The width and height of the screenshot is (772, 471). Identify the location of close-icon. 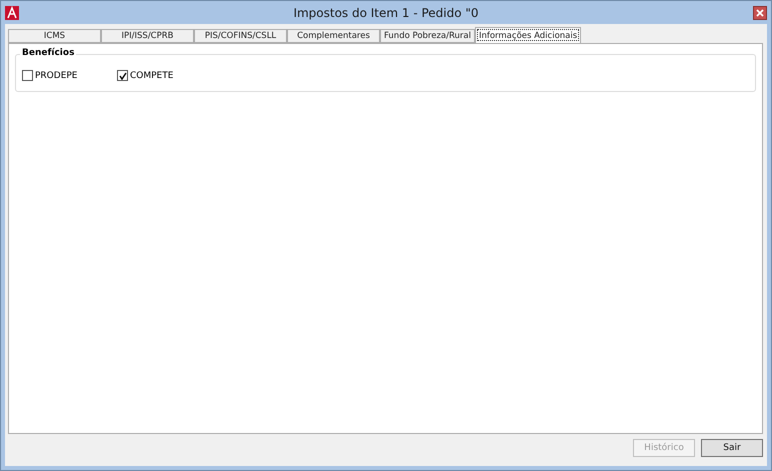
(760, 12).